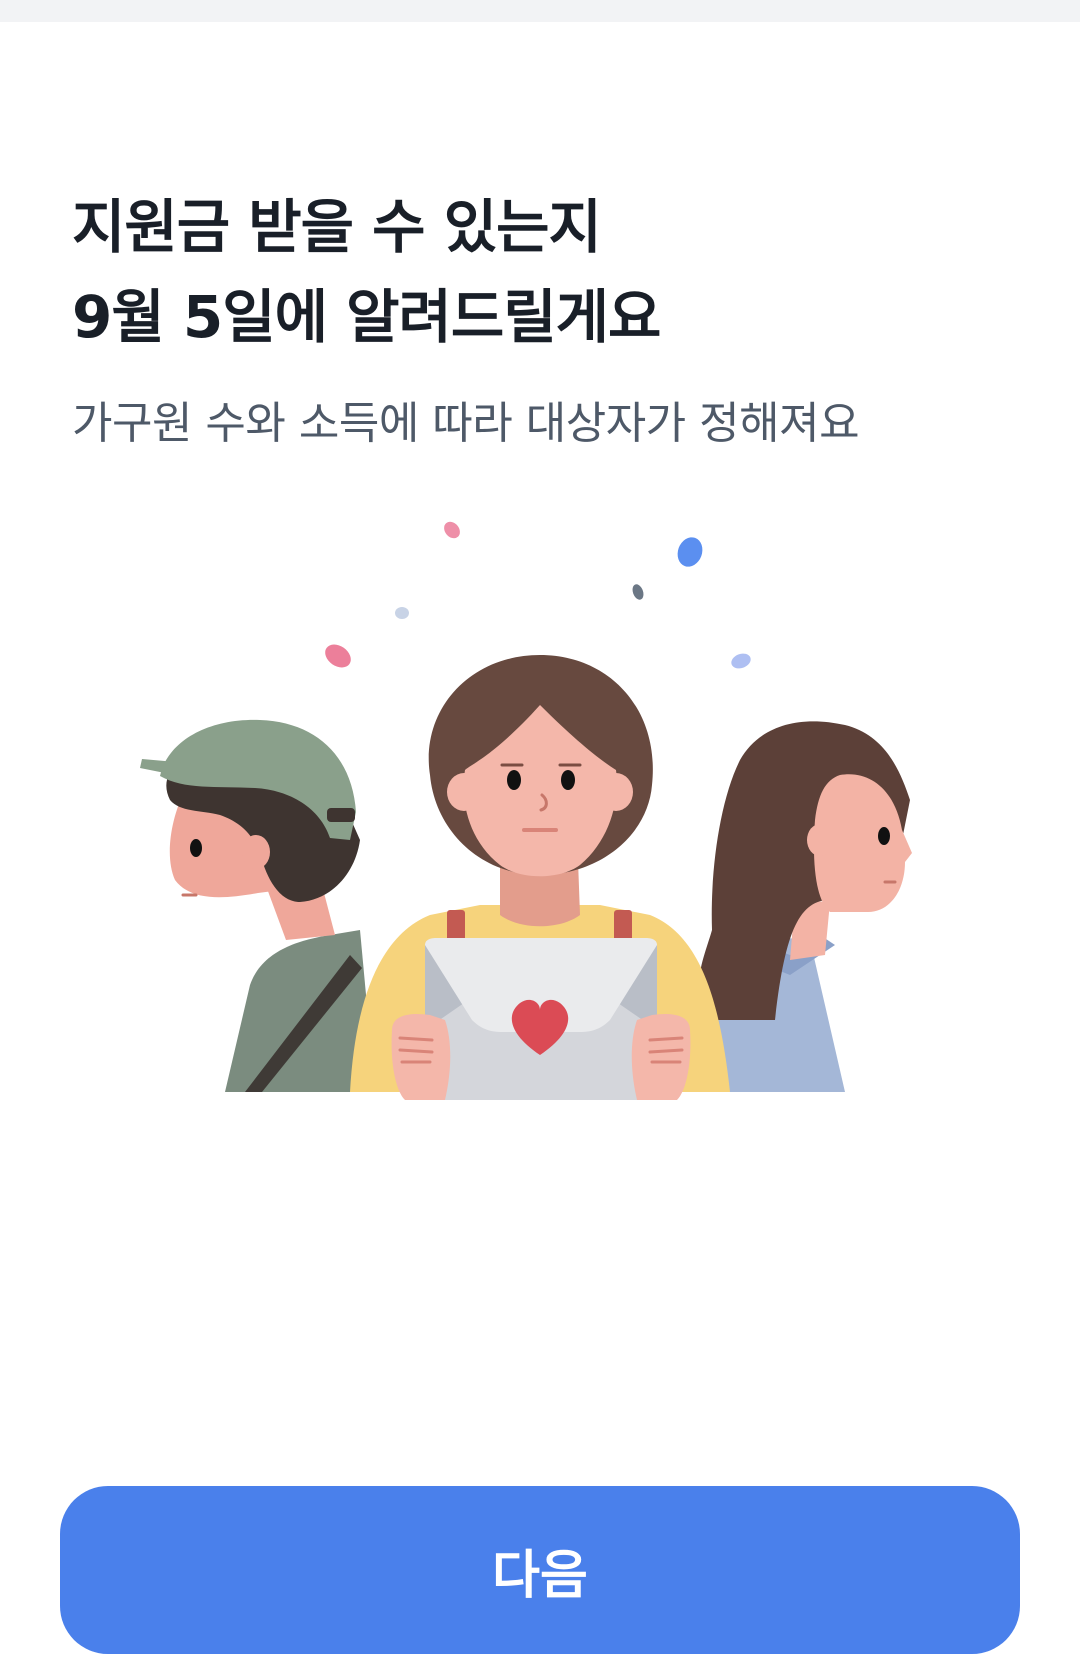  I want to click on page-title: 지원금 받을 수 있는지 9월 5일에 알려드릴게요, so click(366, 272).